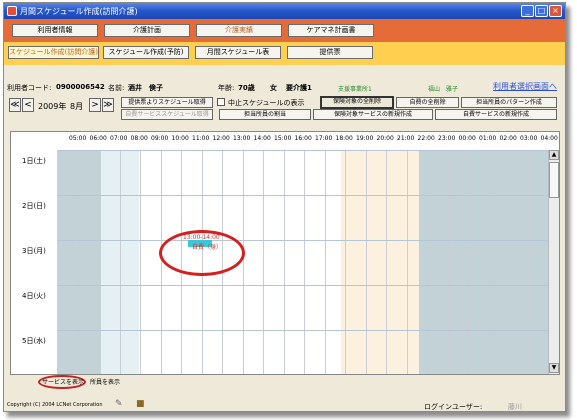  I want to click on year-label: 2009年, so click(52, 106).